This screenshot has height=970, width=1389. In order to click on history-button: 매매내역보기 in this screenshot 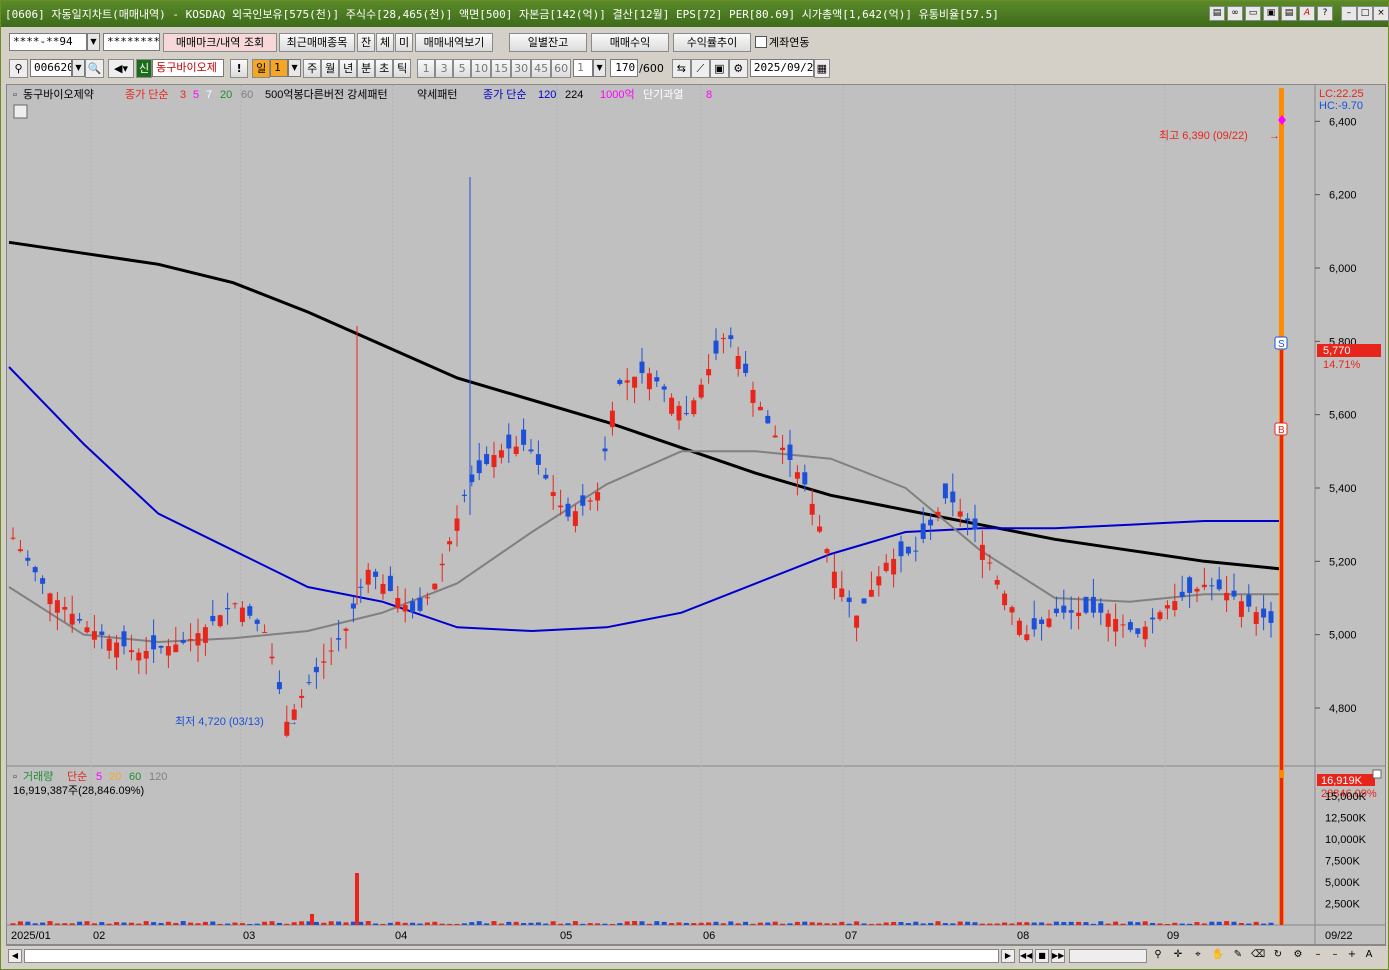, I will do `click(454, 42)`.